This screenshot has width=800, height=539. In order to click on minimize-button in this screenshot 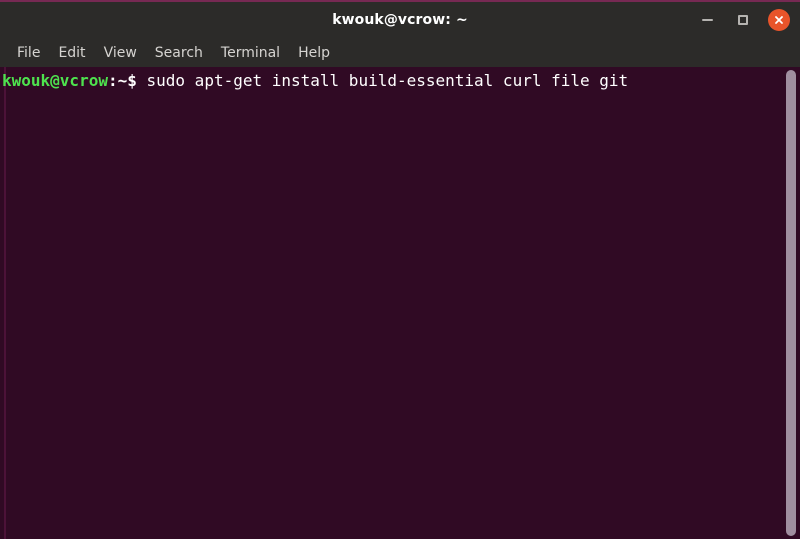, I will do `click(707, 20)`.